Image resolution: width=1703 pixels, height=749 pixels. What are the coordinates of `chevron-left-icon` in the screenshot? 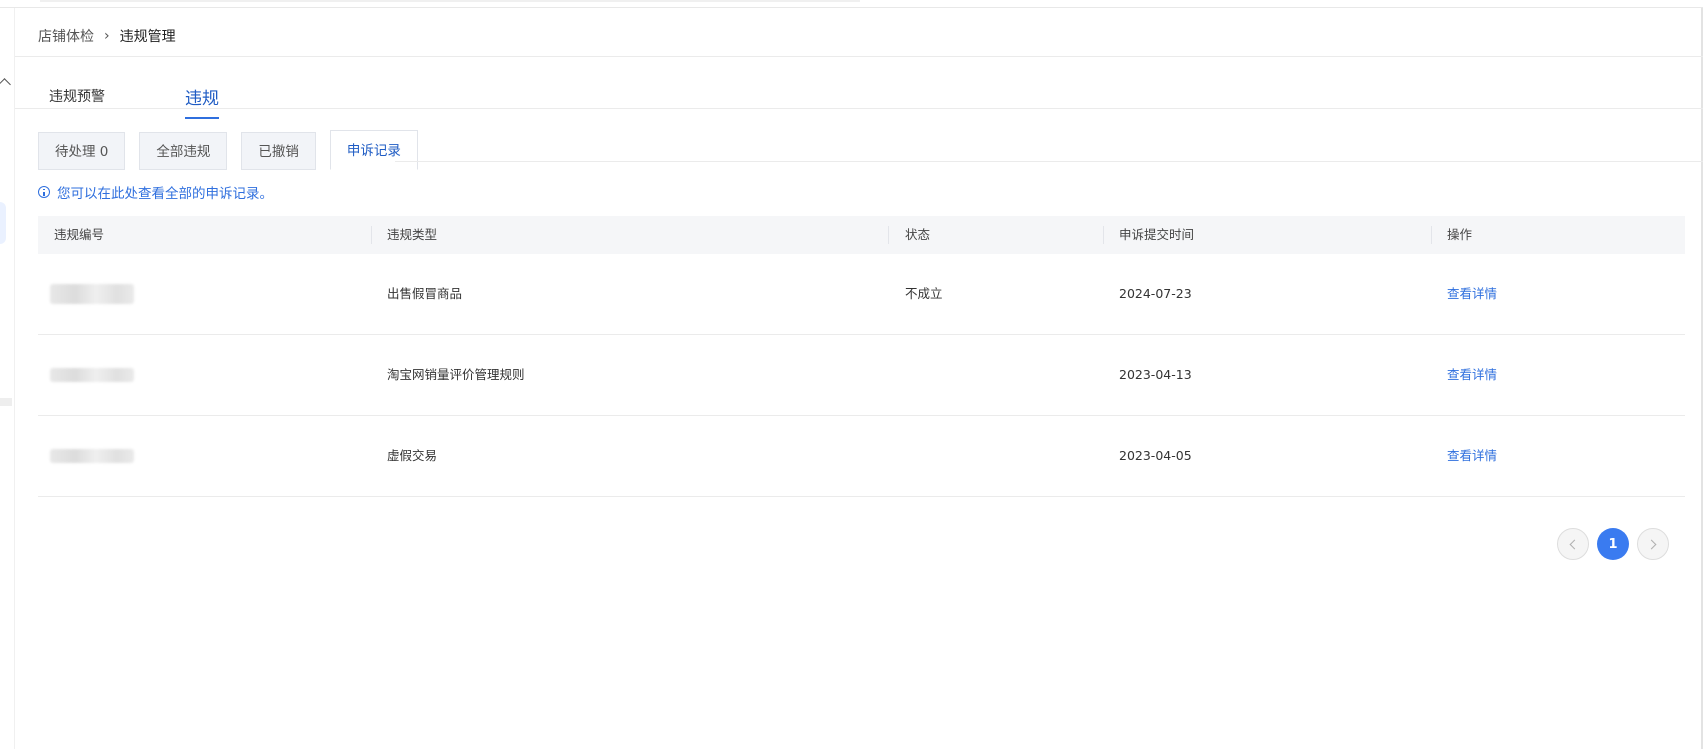 It's located at (1574, 544).